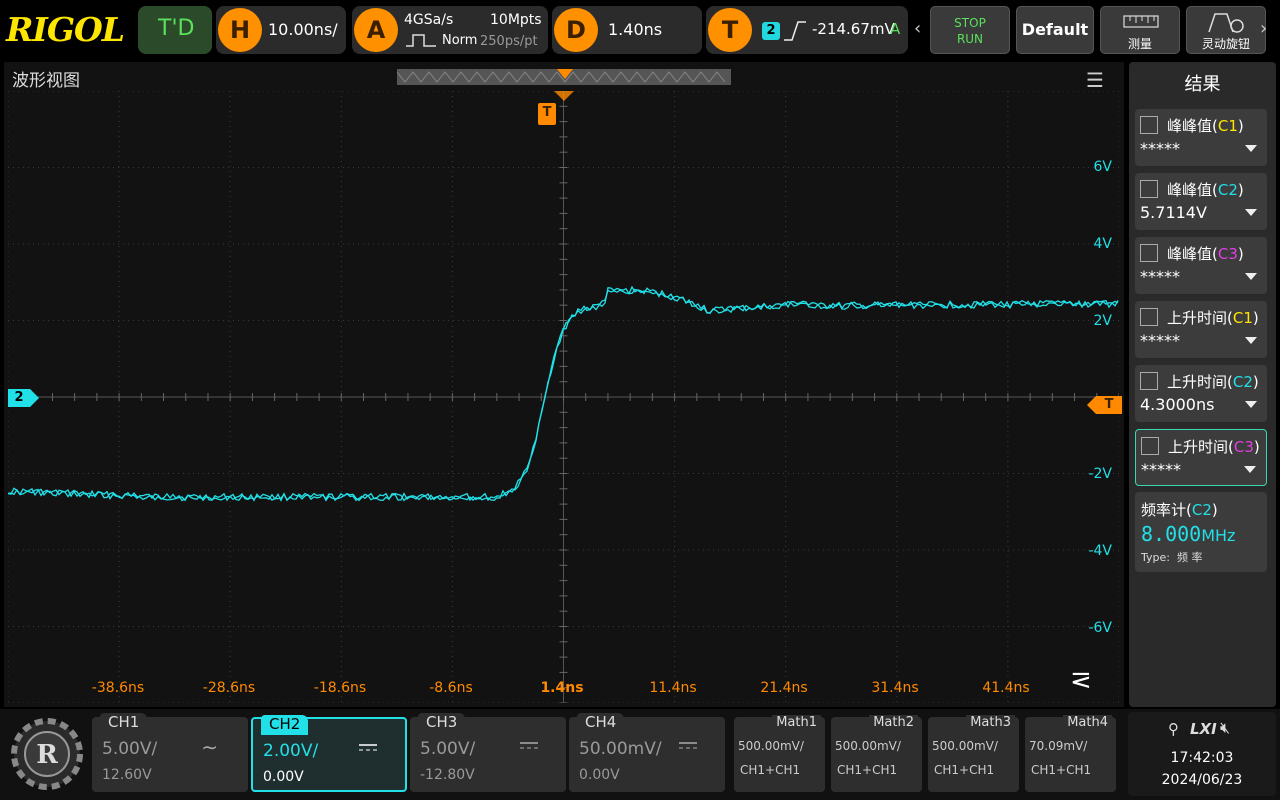 The height and width of the screenshot is (800, 1280). I want to click on trigger-source-badge: 2, so click(771, 31).